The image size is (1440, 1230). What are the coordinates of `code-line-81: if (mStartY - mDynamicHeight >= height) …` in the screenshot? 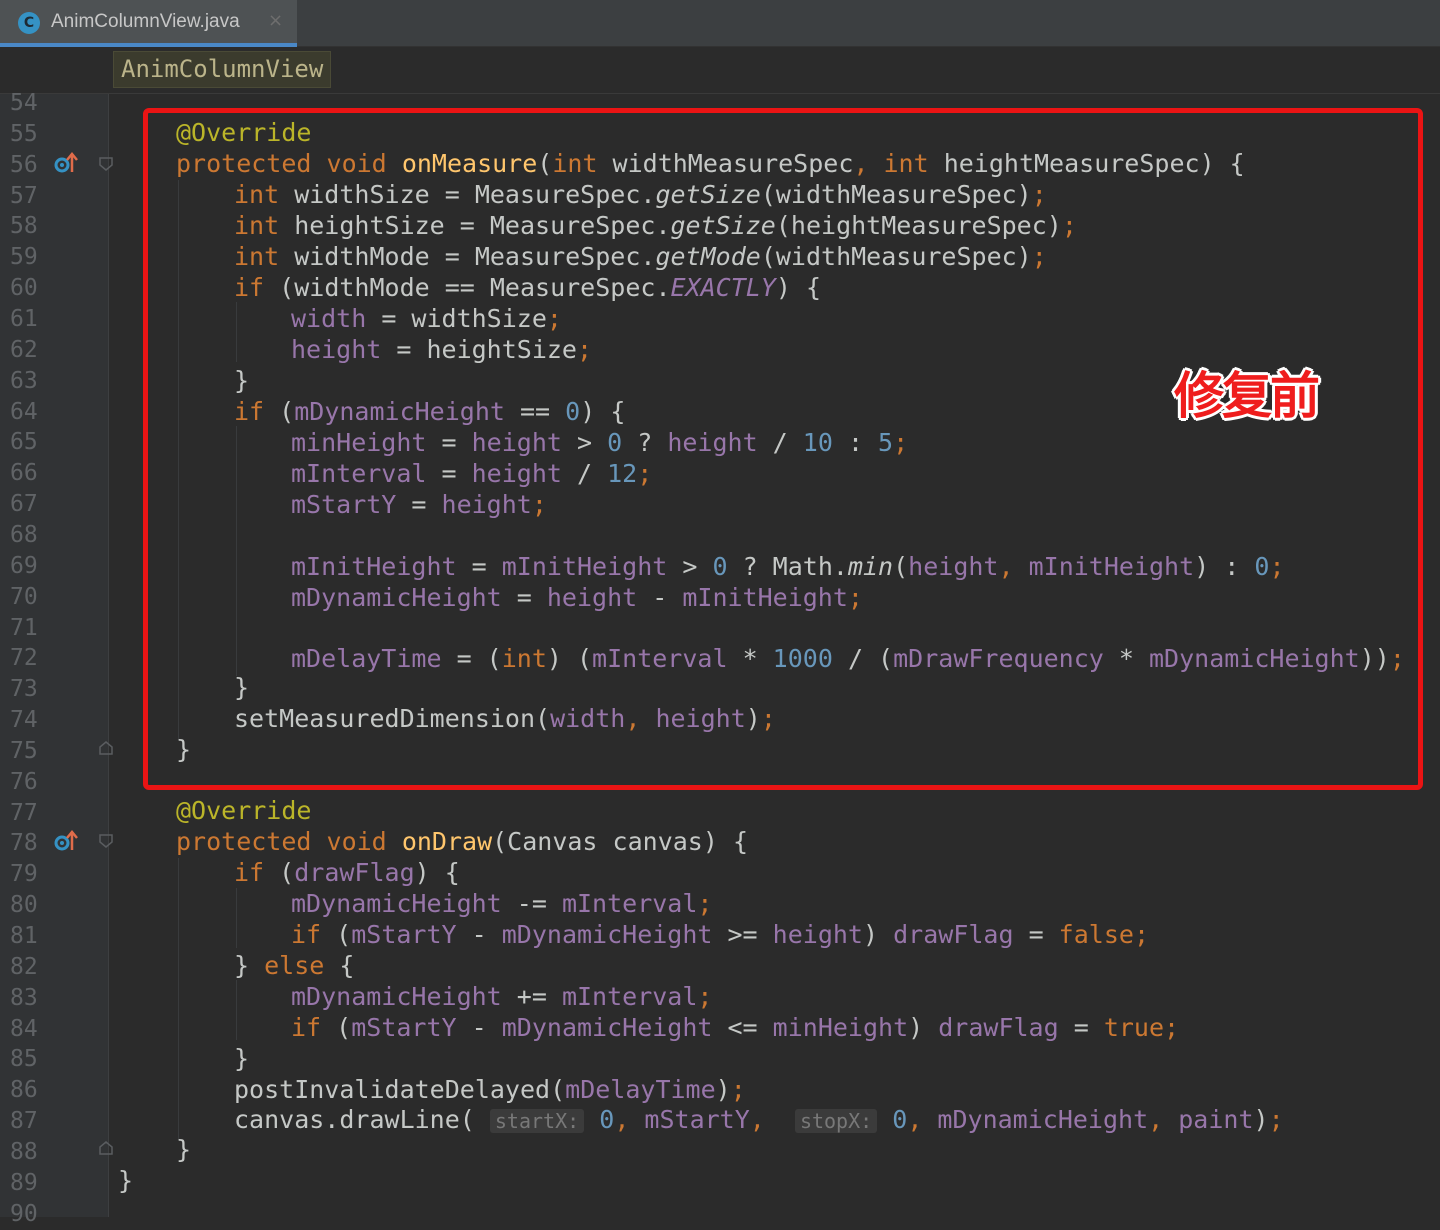 It's located at (720, 934).